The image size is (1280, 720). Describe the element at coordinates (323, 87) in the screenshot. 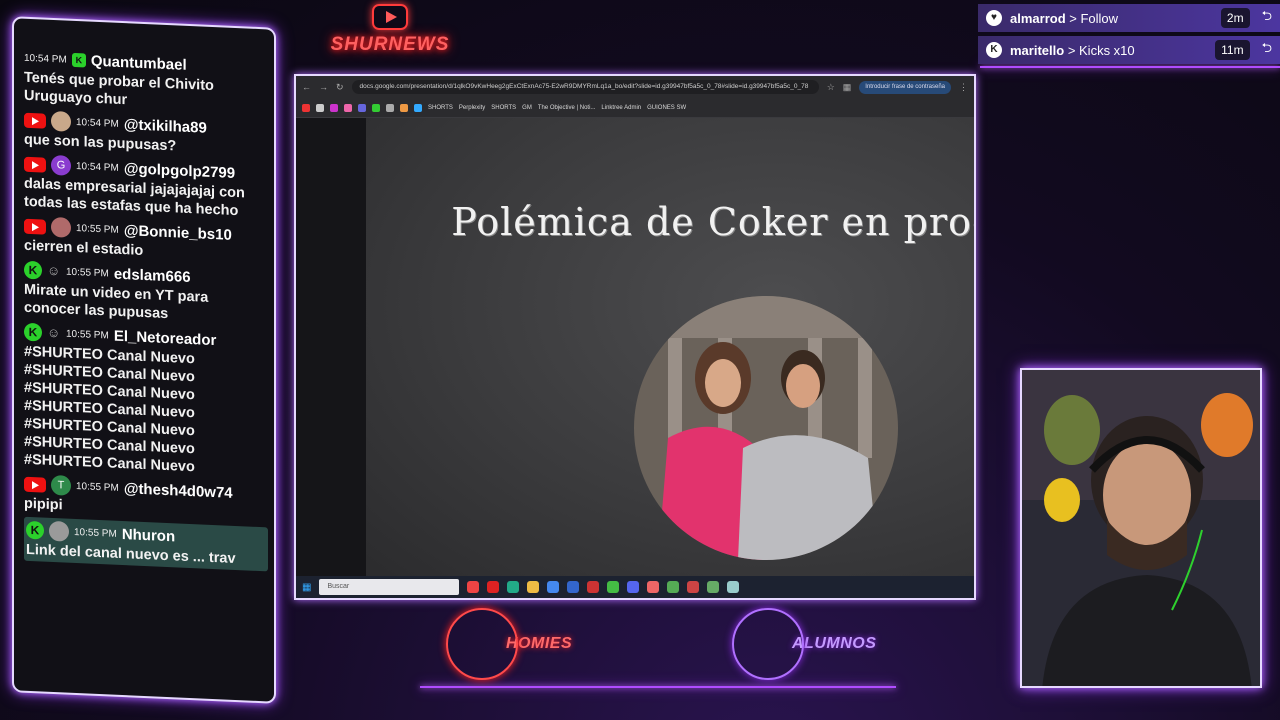

I see `forward-icon: →` at that location.